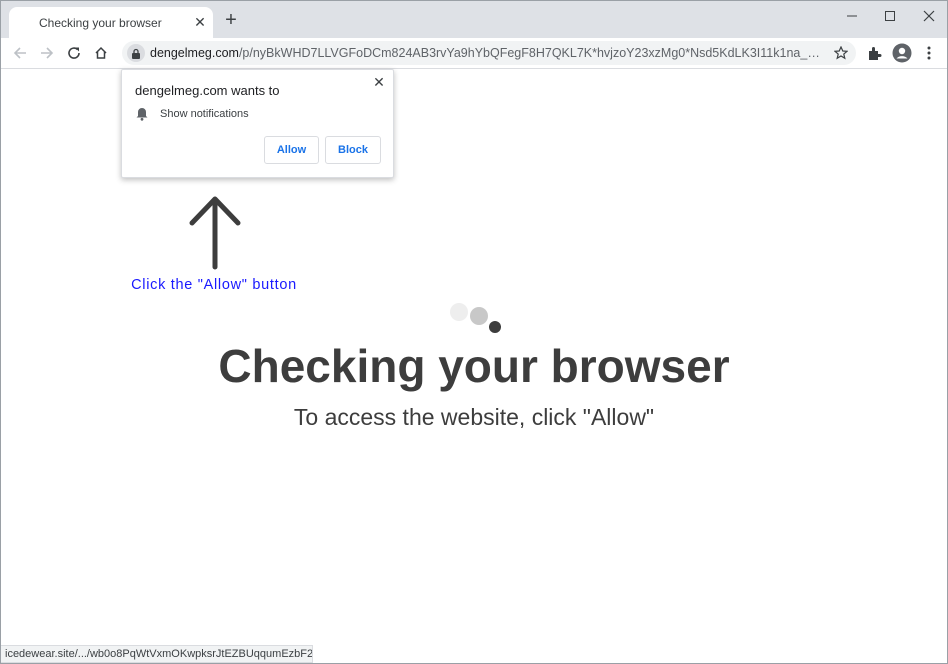  I want to click on block-button: Block, so click(353, 150).